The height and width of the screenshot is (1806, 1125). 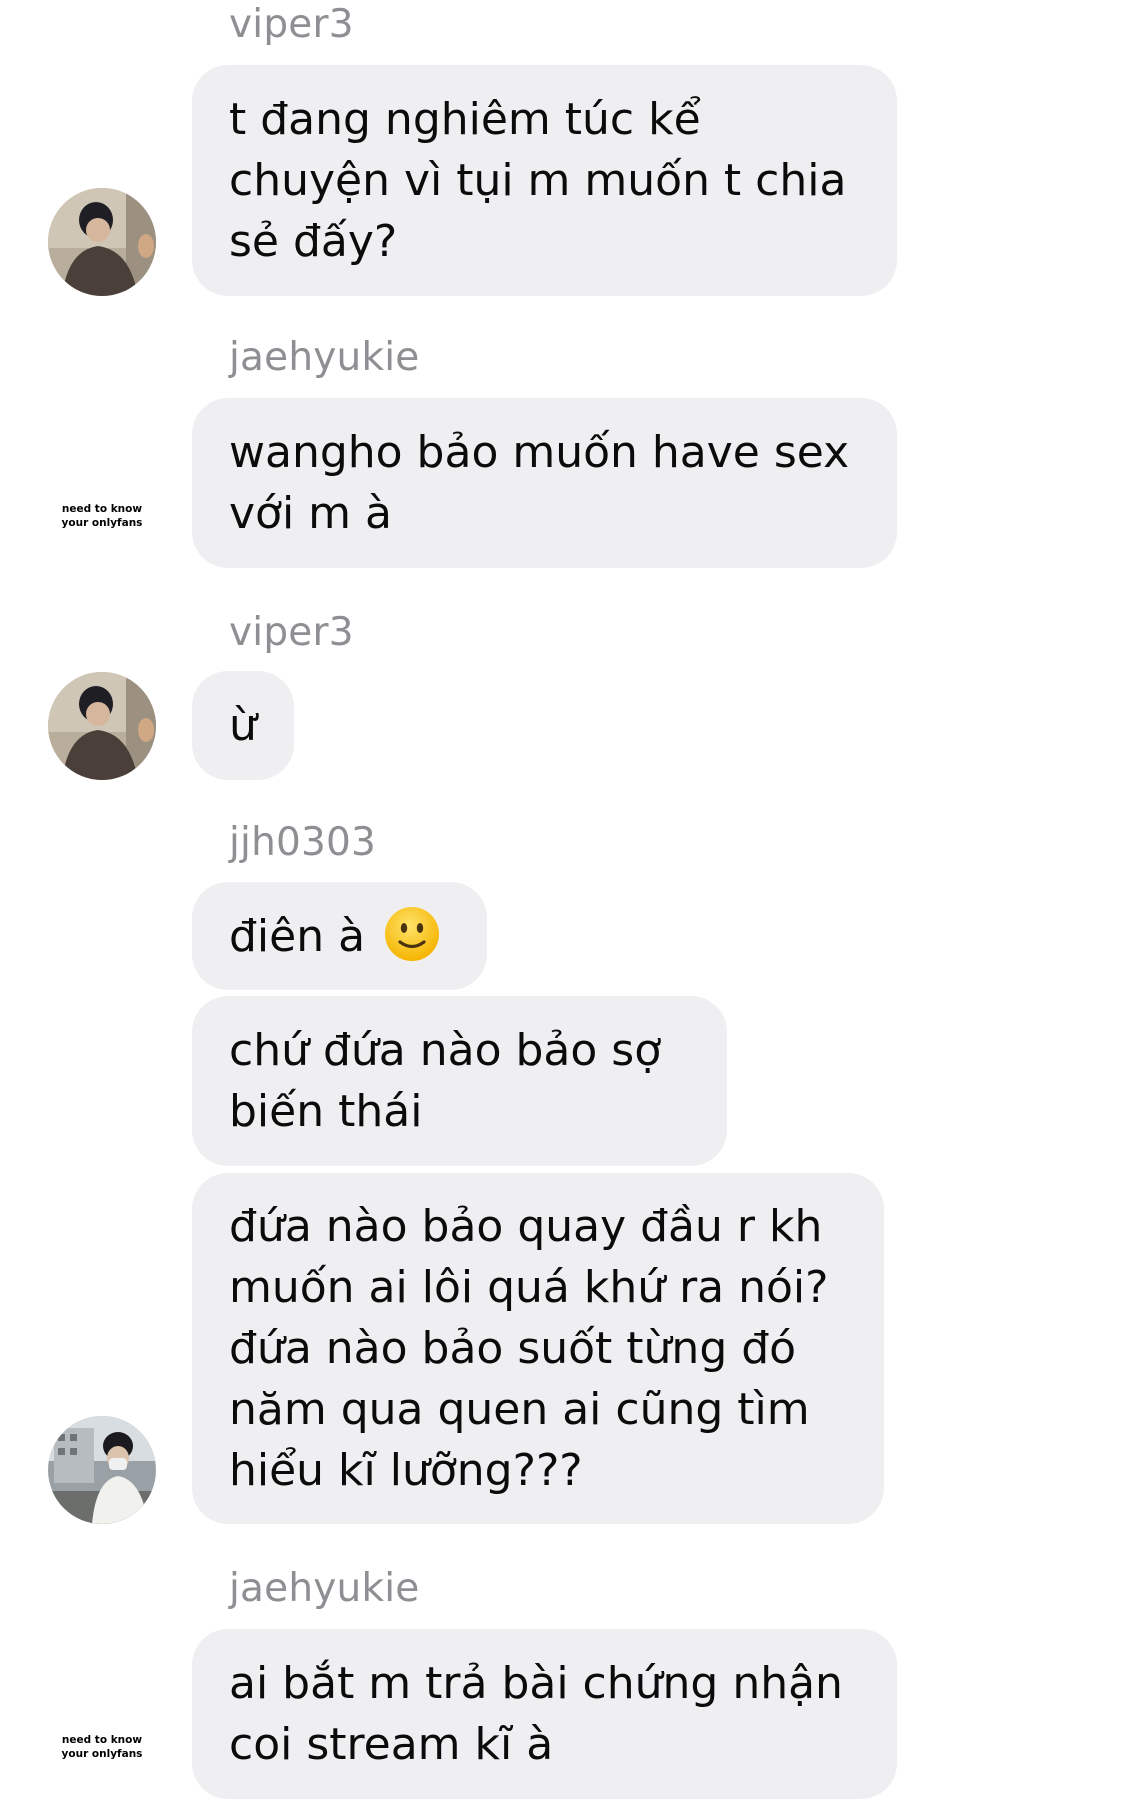 I want to click on message-text: chứ đứa nào bảo sợ biến thái, so click(x=445, y=1081).